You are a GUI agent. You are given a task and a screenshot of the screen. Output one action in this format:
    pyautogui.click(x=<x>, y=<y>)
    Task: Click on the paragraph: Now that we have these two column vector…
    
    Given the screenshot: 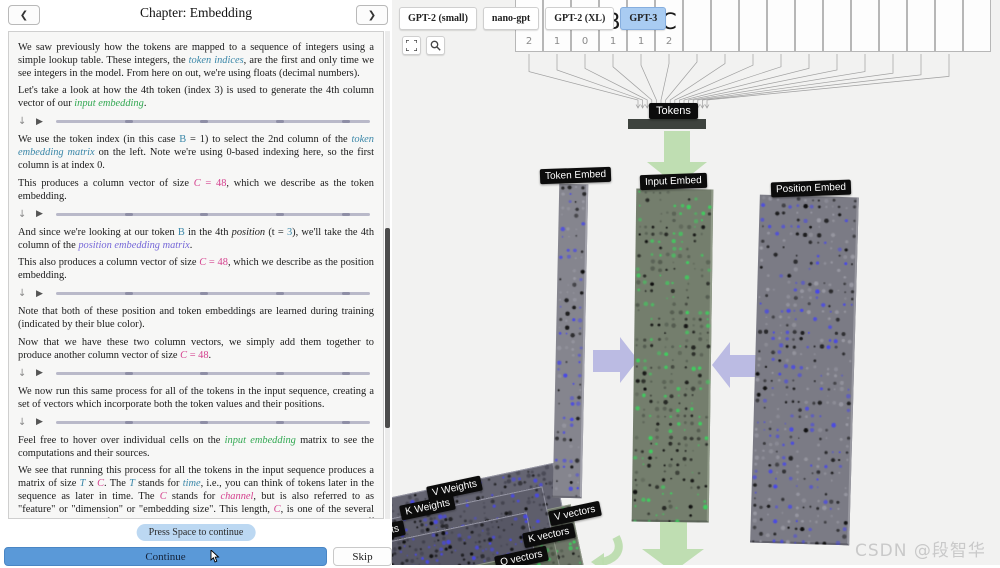 What is the action you would take?
    pyautogui.click(x=196, y=348)
    